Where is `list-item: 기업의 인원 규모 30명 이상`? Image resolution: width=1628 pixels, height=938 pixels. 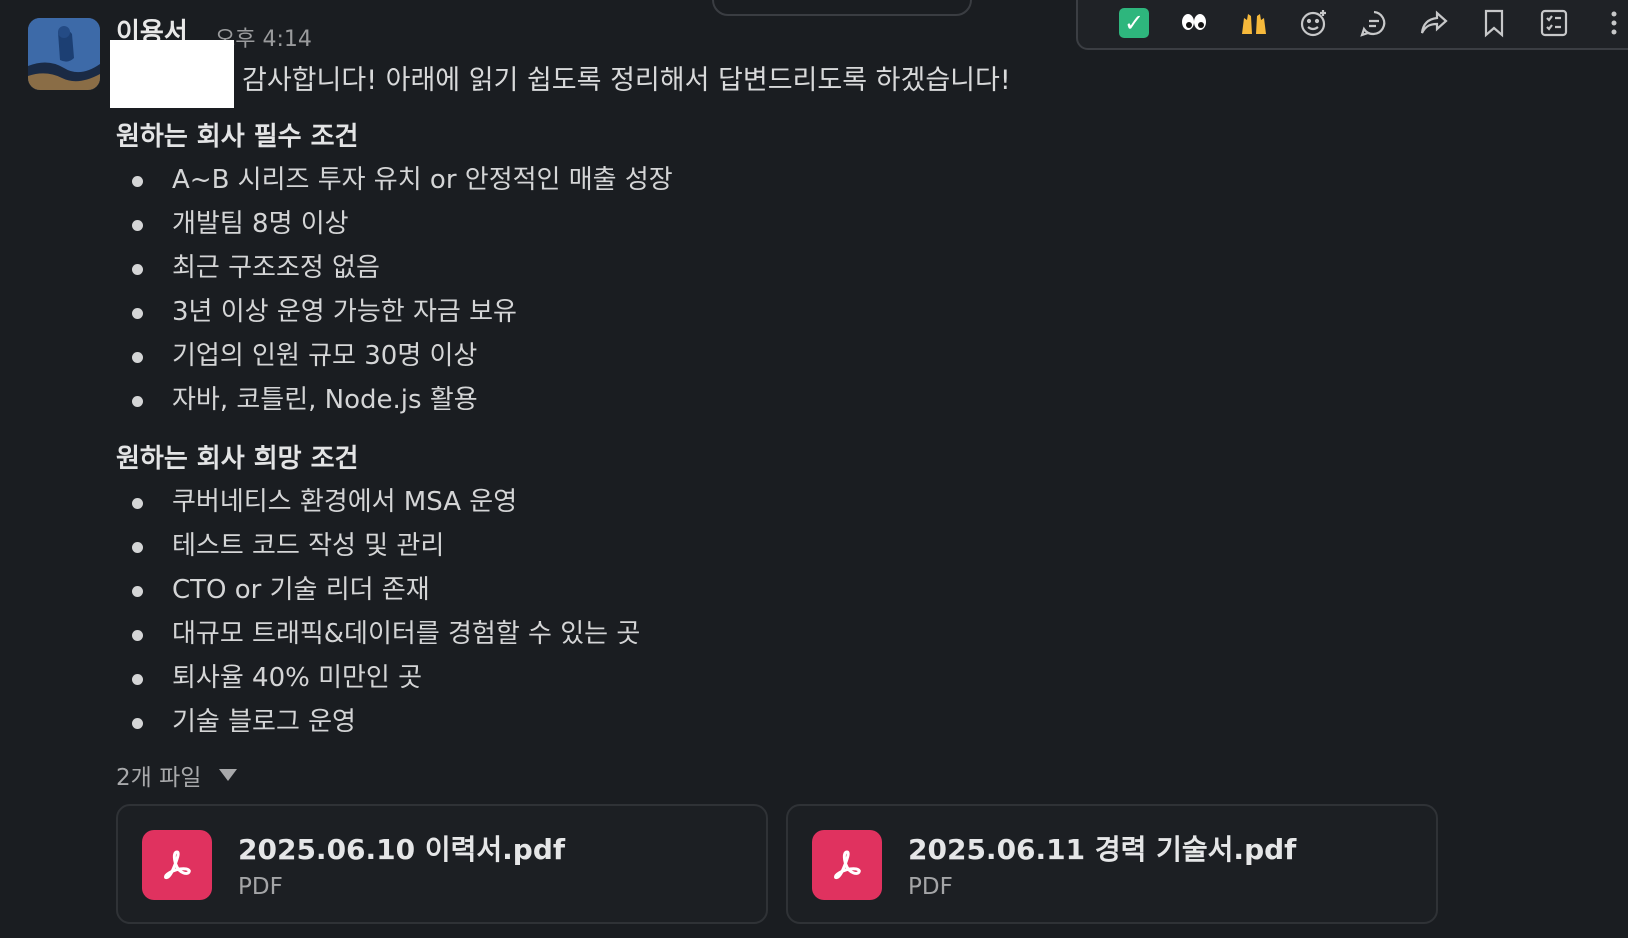 list-item: 기업의 인원 규모 30명 이상 is located at coordinates (394, 356).